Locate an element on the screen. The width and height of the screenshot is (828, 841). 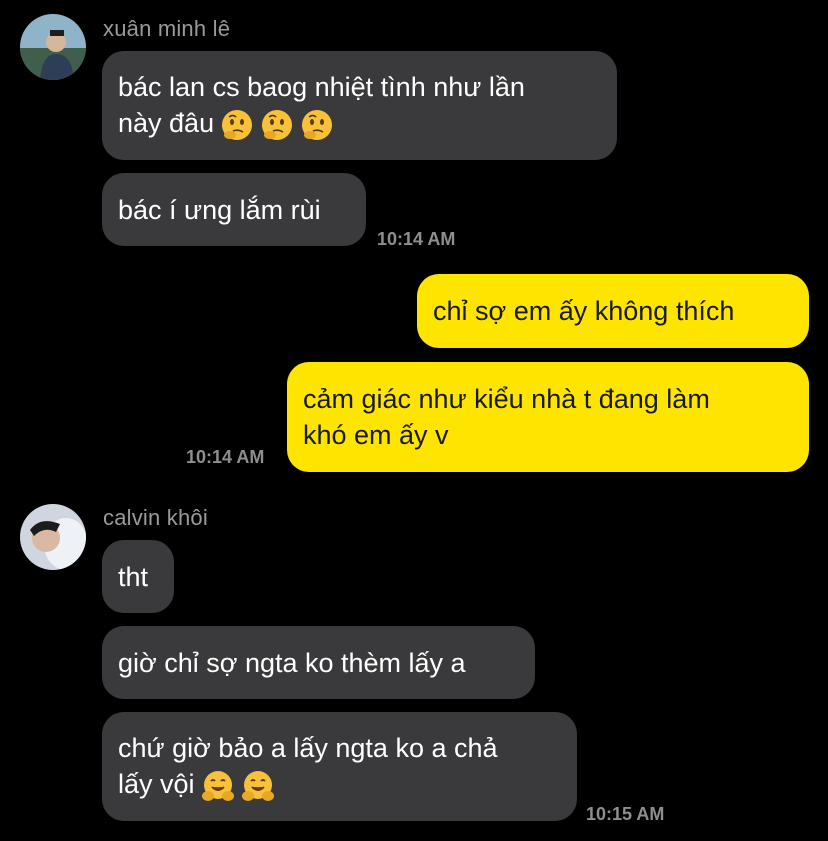
message-bubble: tht is located at coordinates (138, 576).